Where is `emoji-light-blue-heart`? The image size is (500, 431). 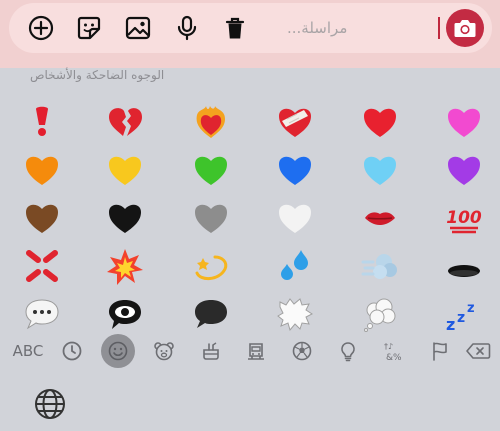
emoji-light-blue-heart is located at coordinates (380, 170).